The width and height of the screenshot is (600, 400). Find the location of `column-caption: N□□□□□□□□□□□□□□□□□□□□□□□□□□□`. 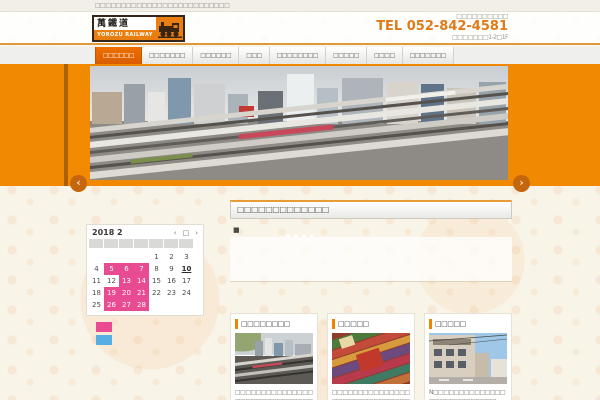

column-caption: N□□□□□□□□□□□□□□□□□□□□□□□□□□□ is located at coordinates (467, 394).